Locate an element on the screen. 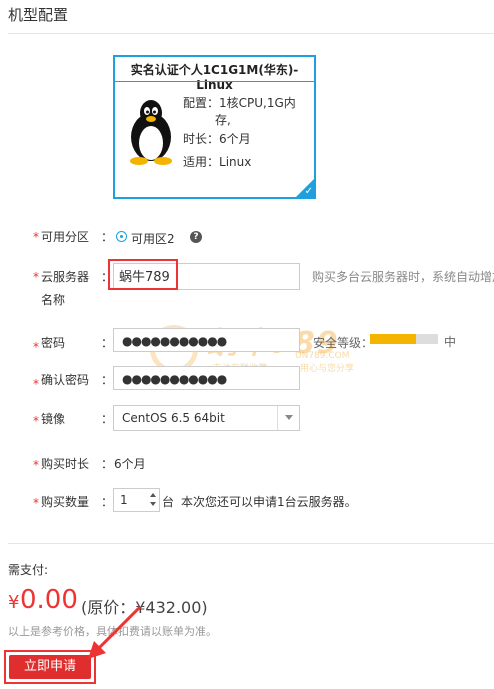  confirm-password-value: ●●●●●●●●●●● is located at coordinates (174, 379).